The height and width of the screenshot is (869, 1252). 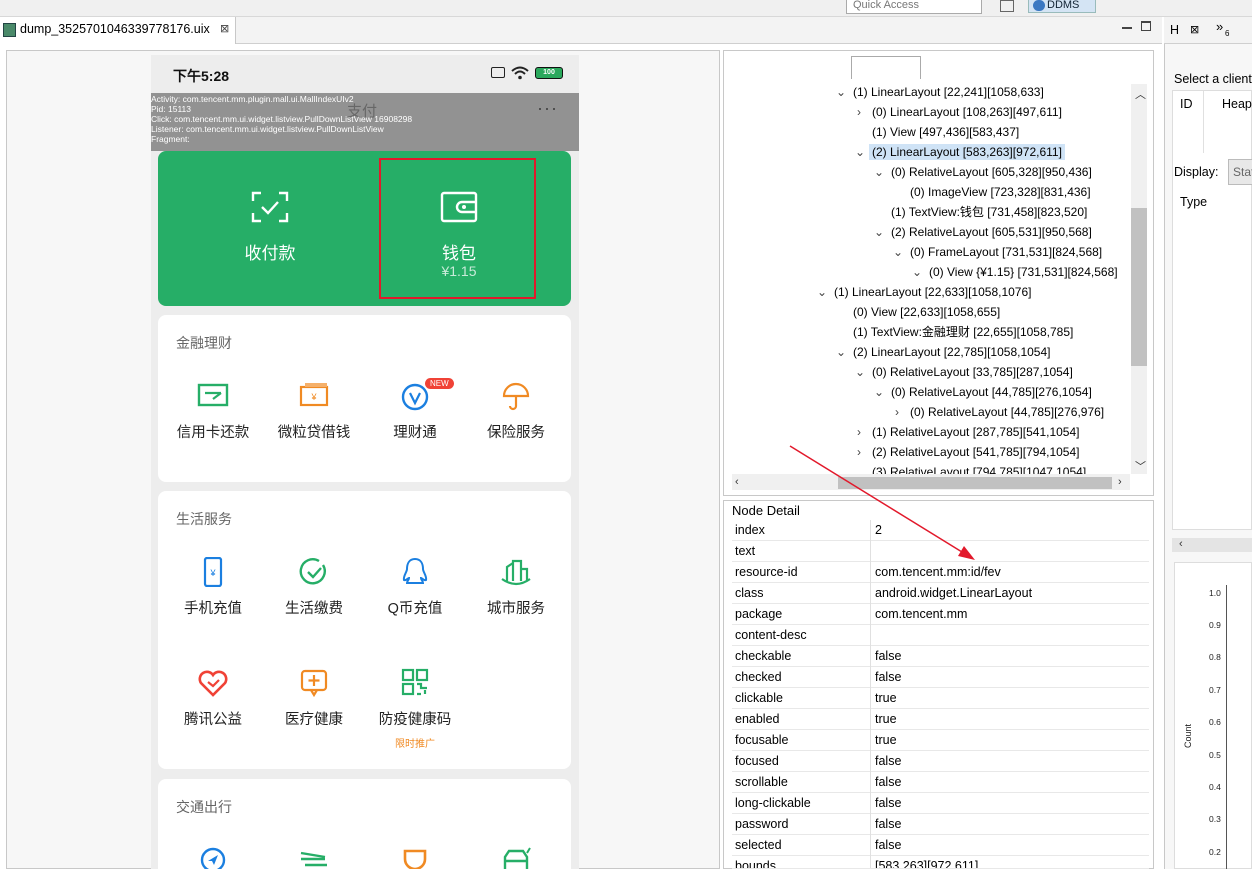 I want to click on more-icon: ···, so click(x=547, y=108).